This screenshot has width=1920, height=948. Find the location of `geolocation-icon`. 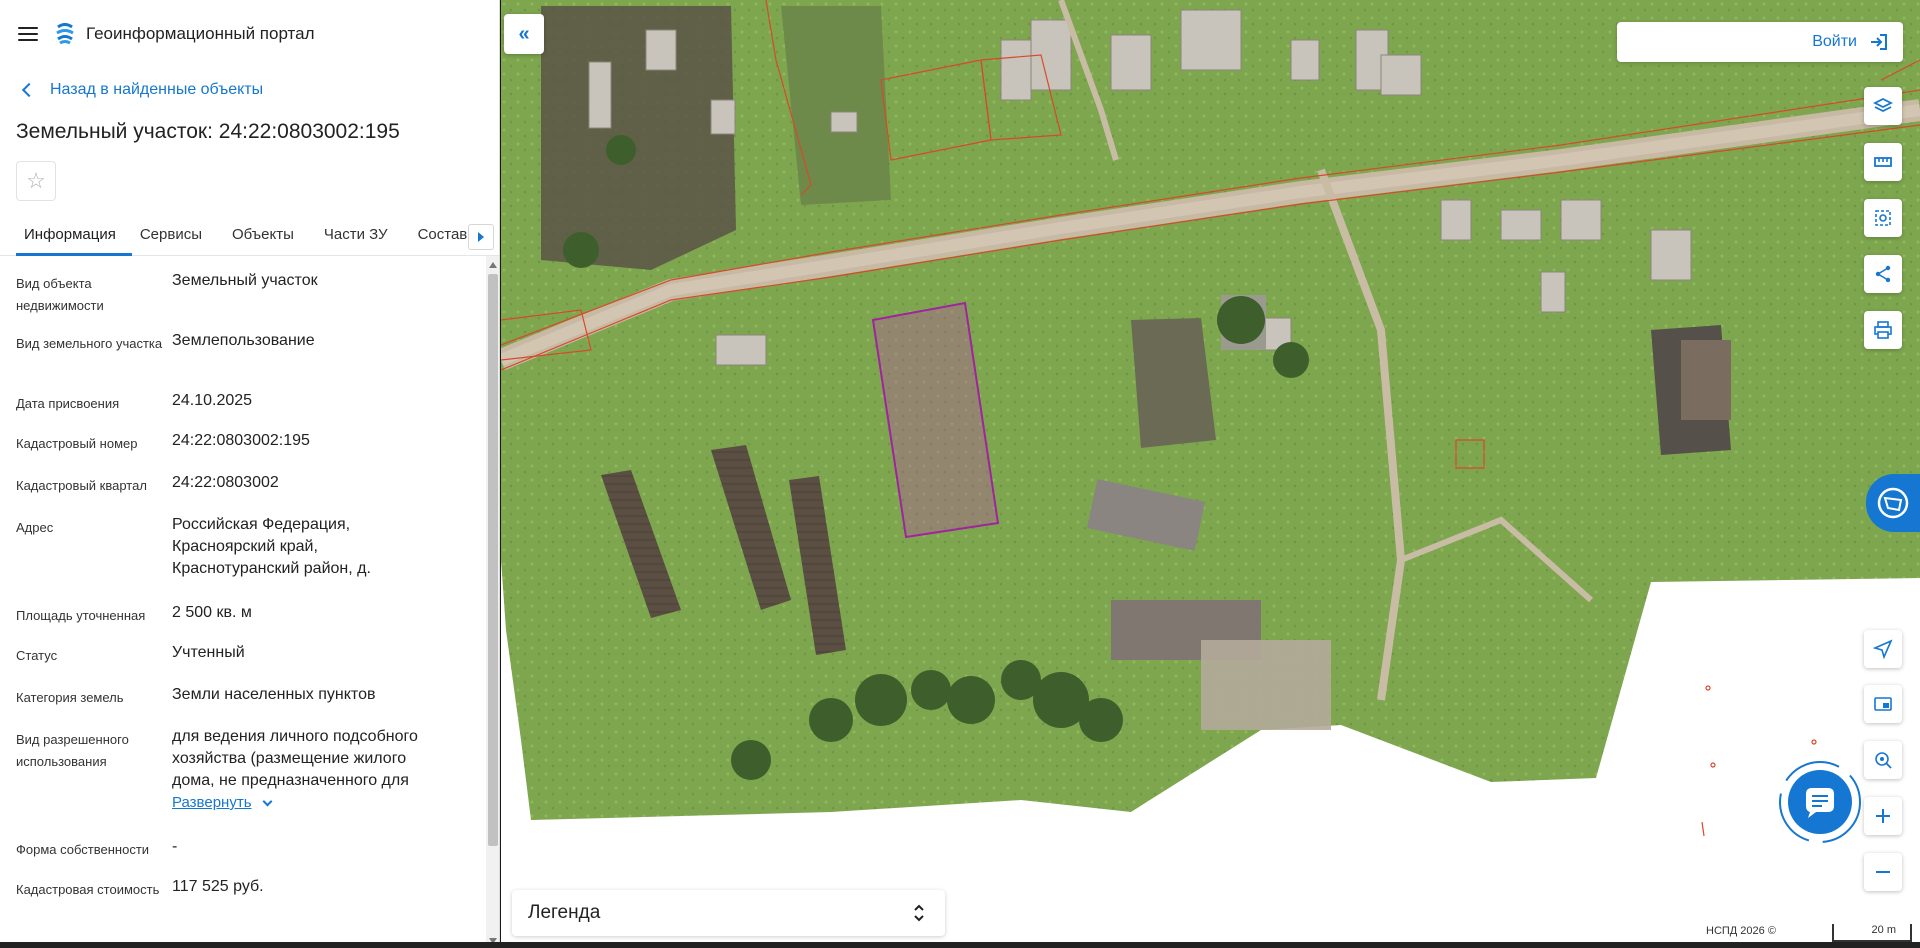

geolocation-icon is located at coordinates (1883, 649).